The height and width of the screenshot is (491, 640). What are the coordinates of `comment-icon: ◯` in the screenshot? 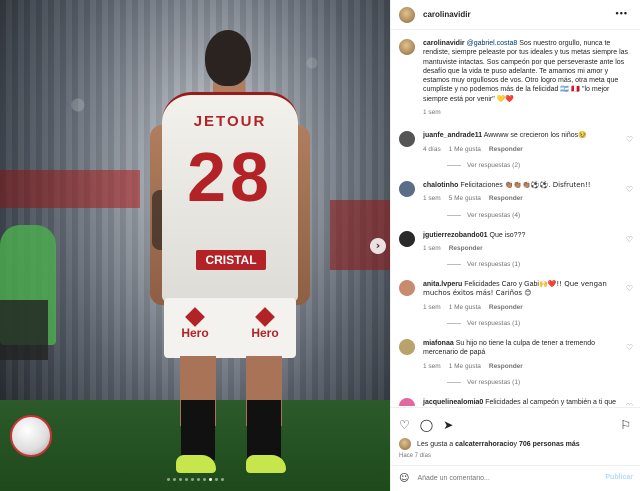 It's located at (426, 425).